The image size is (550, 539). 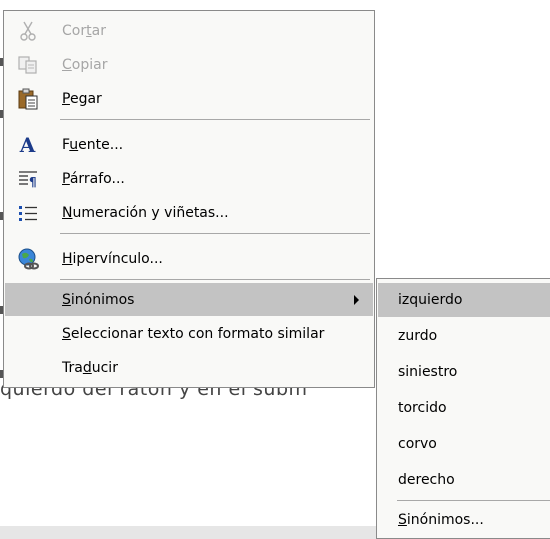 What do you see at coordinates (190, 532) in the screenshot?
I see `document-bottom-bar` at bounding box center [190, 532].